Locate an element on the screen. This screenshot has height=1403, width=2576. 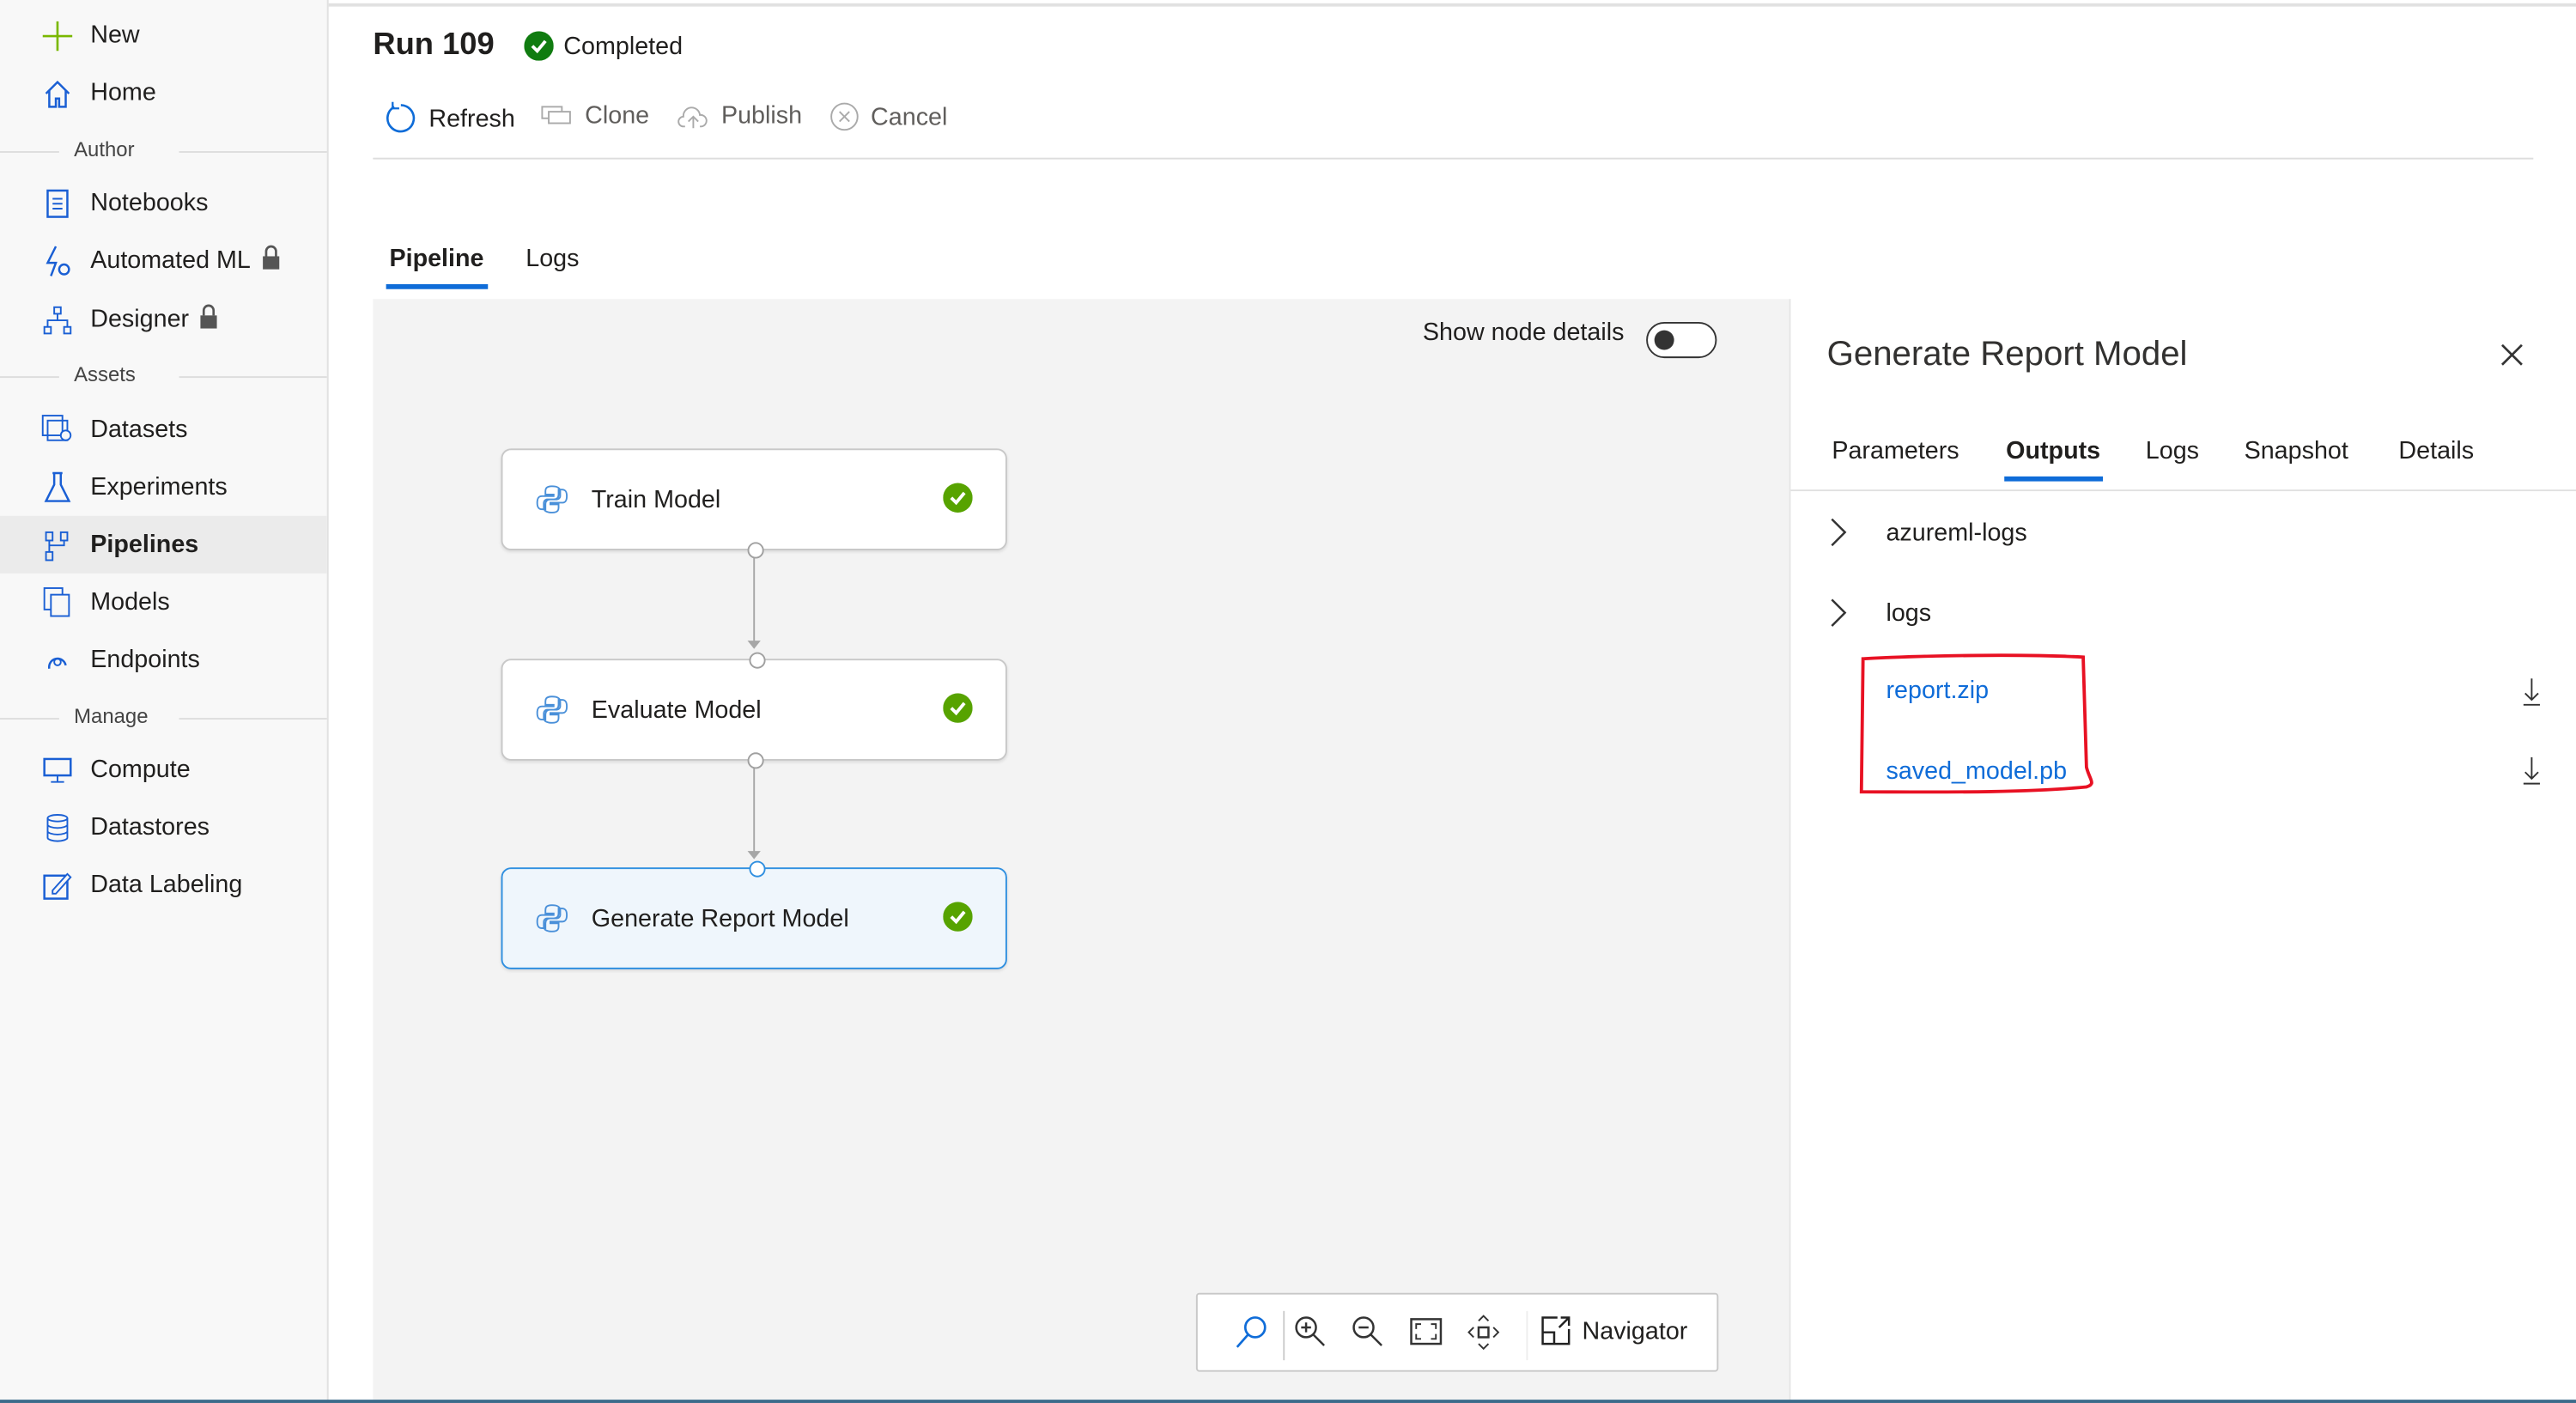
sidebar-item-label: Home is located at coordinates (123, 92).